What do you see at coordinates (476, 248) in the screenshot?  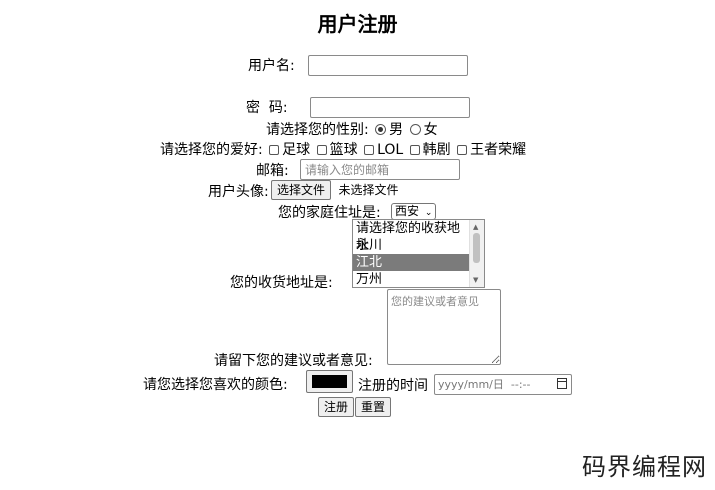 I see `scrollbar-thumb` at bounding box center [476, 248].